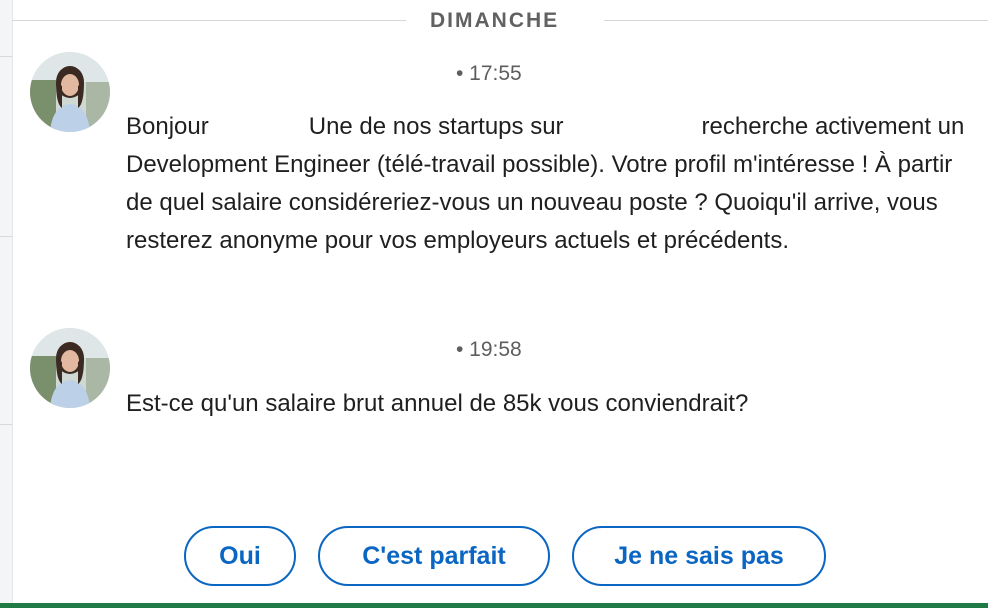  I want to click on day-label: DIMANCHE, so click(495, 20).